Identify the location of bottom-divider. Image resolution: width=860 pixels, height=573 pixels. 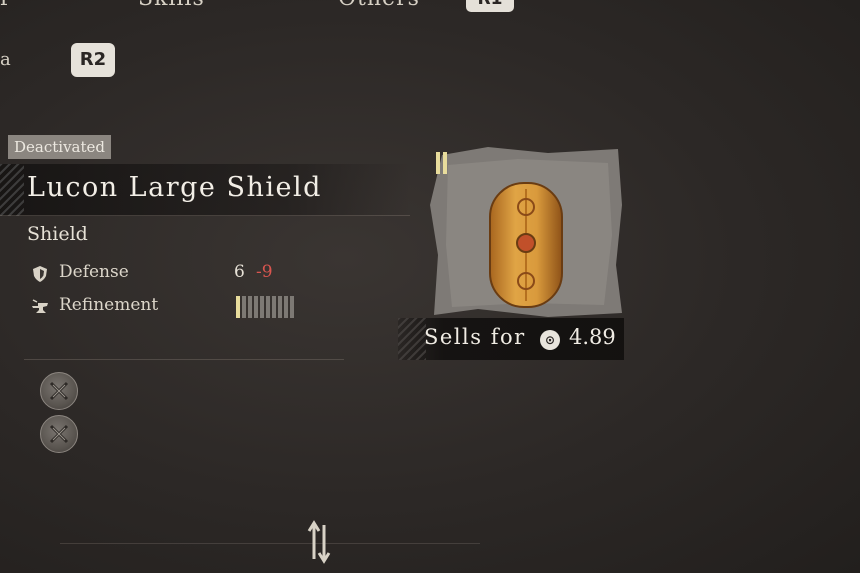
(270, 543).